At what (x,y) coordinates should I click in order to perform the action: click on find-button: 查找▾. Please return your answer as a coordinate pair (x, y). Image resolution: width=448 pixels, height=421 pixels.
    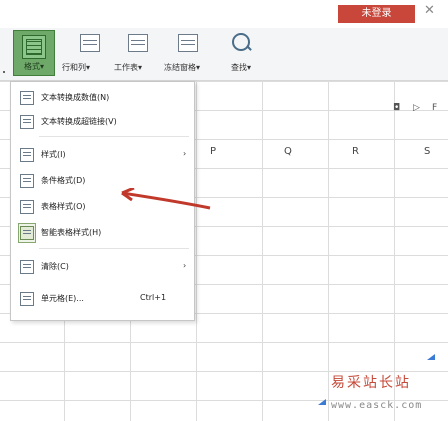
    Looking at the image, I should click on (241, 67).